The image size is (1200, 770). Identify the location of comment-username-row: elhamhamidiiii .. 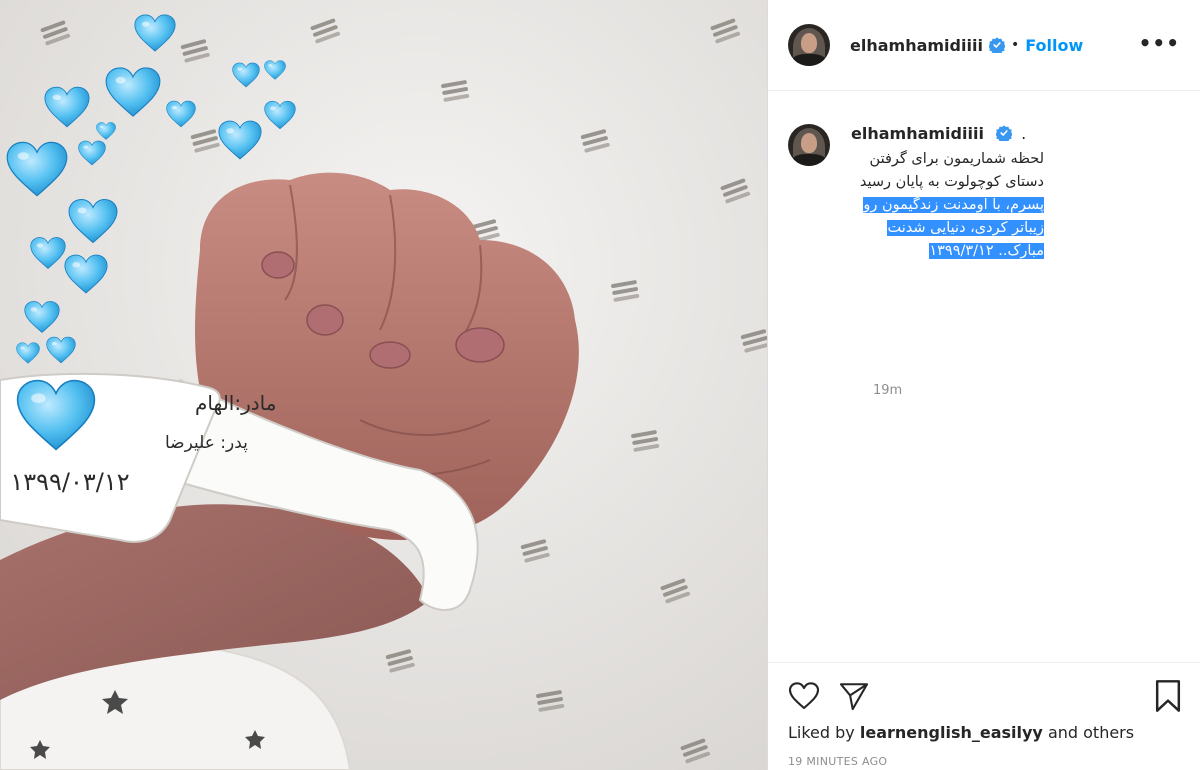
(938, 133).